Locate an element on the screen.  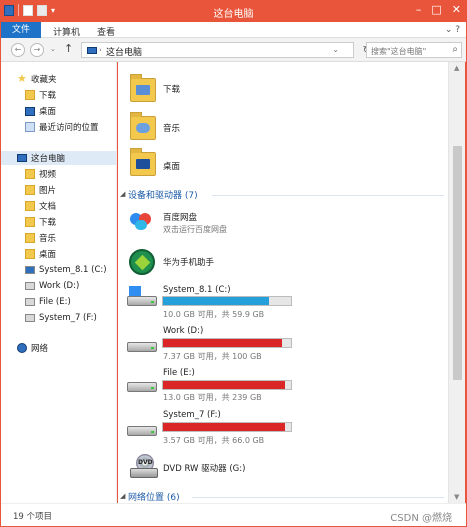
pictures-folder-icon is located at coordinates (30, 190).